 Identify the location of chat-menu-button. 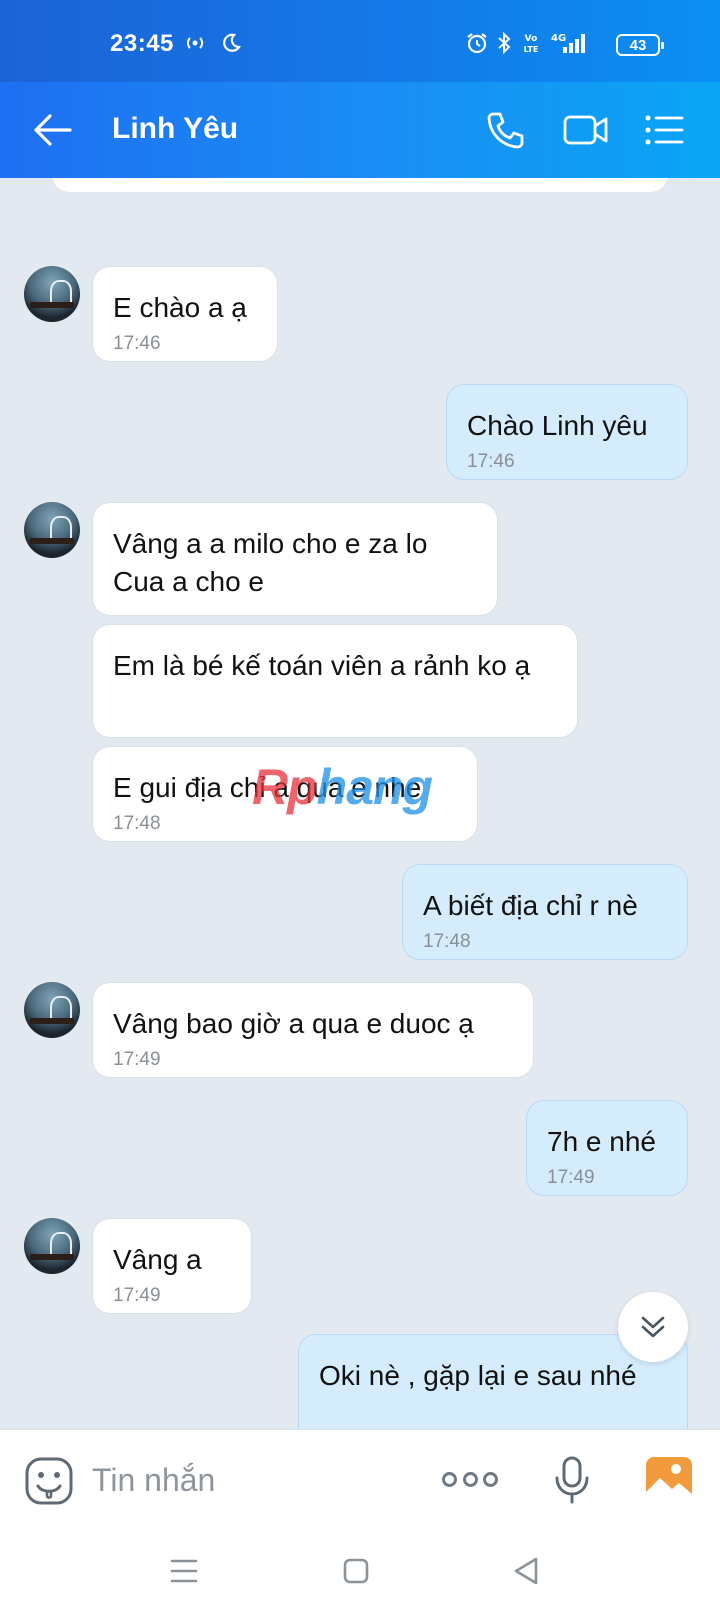
(664, 130).